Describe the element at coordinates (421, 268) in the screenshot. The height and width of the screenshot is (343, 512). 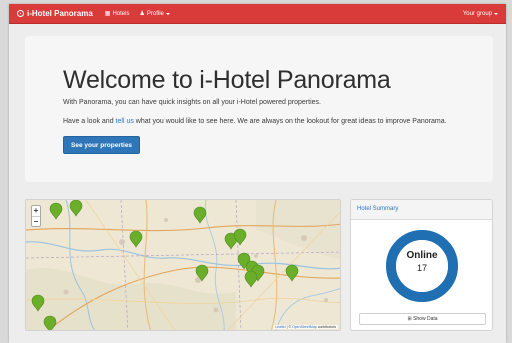
I see `online-count: 17` at that location.